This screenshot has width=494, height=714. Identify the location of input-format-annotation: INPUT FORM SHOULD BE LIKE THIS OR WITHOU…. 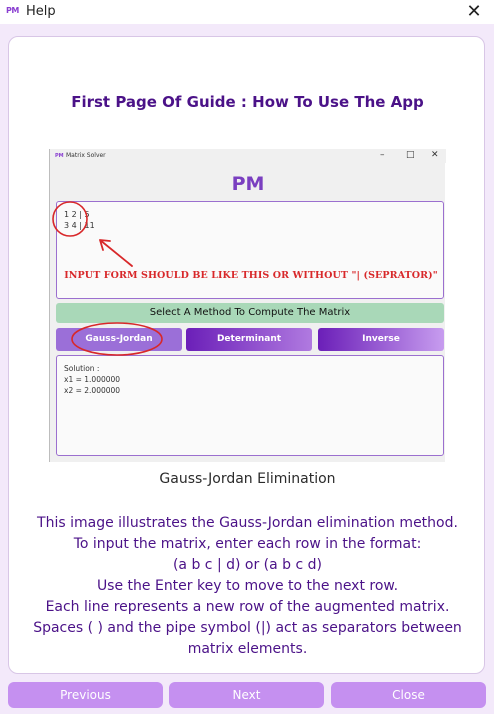
(251, 275).